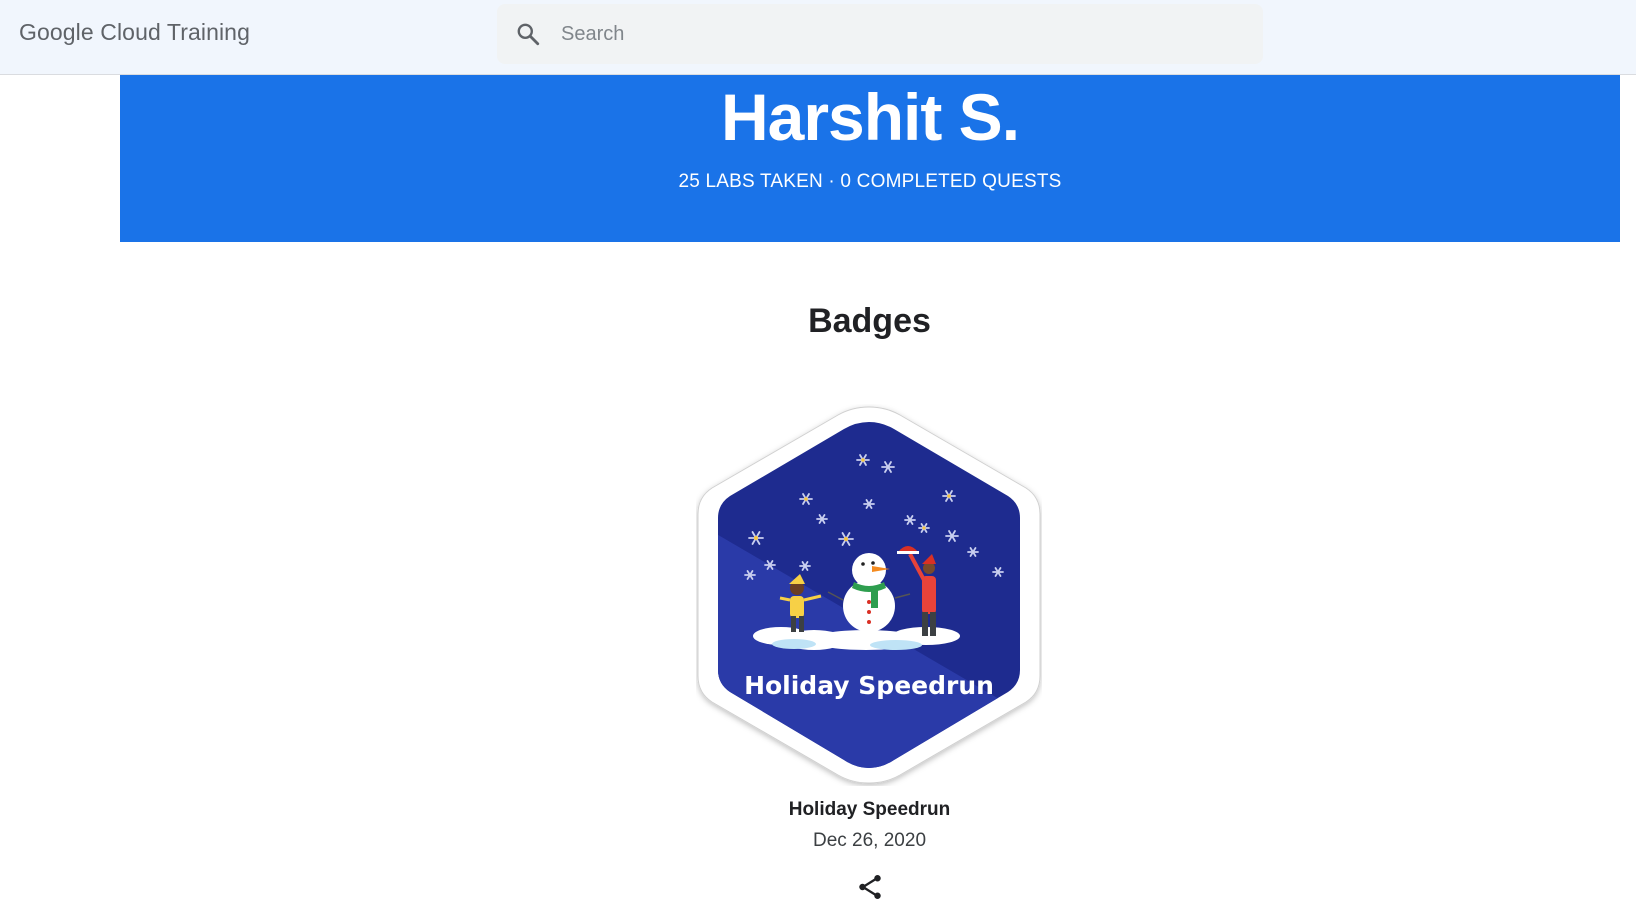  I want to click on search-input, so click(901, 34).